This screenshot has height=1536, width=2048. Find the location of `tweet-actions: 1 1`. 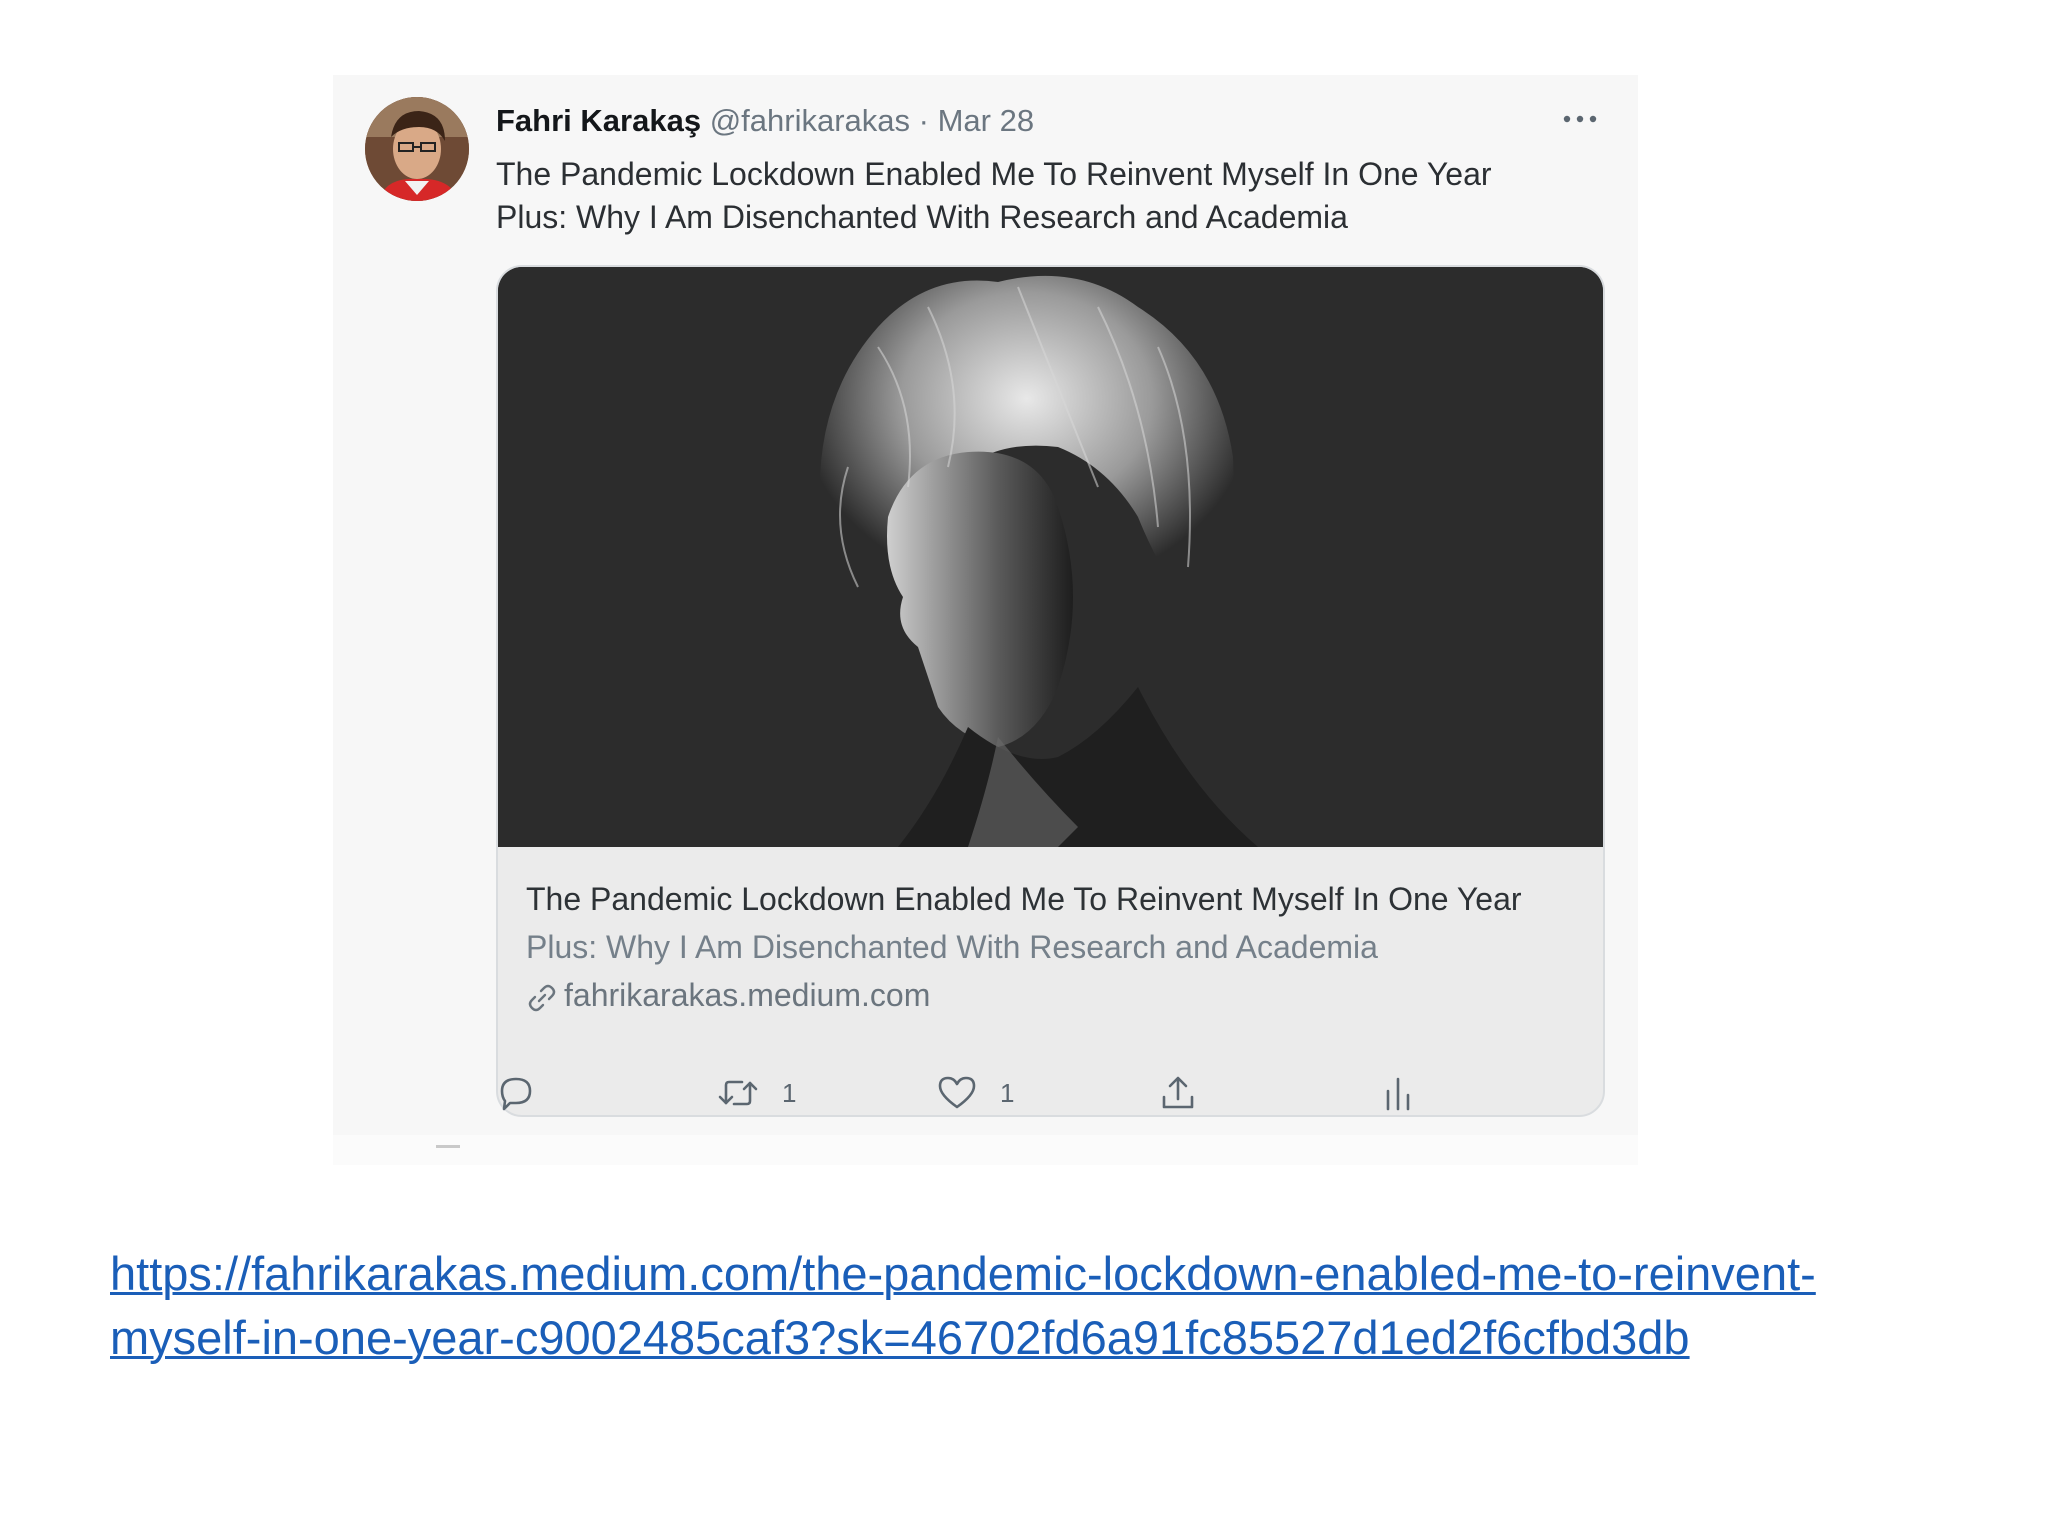

tweet-actions: 1 1 is located at coordinates (1048, 1093).